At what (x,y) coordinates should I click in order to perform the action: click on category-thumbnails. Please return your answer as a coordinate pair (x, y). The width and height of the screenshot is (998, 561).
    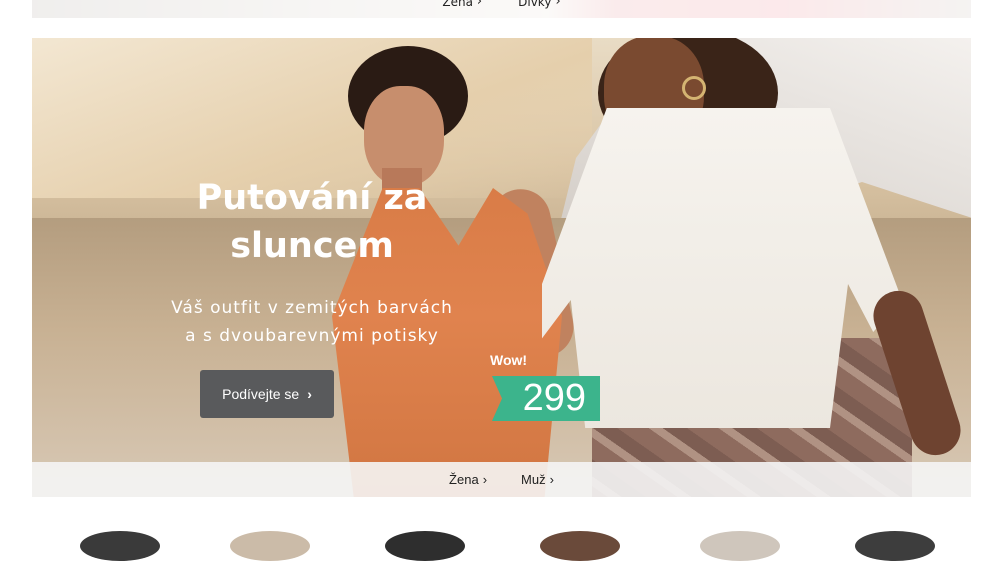
    Looking at the image, I should click on (499, 544).